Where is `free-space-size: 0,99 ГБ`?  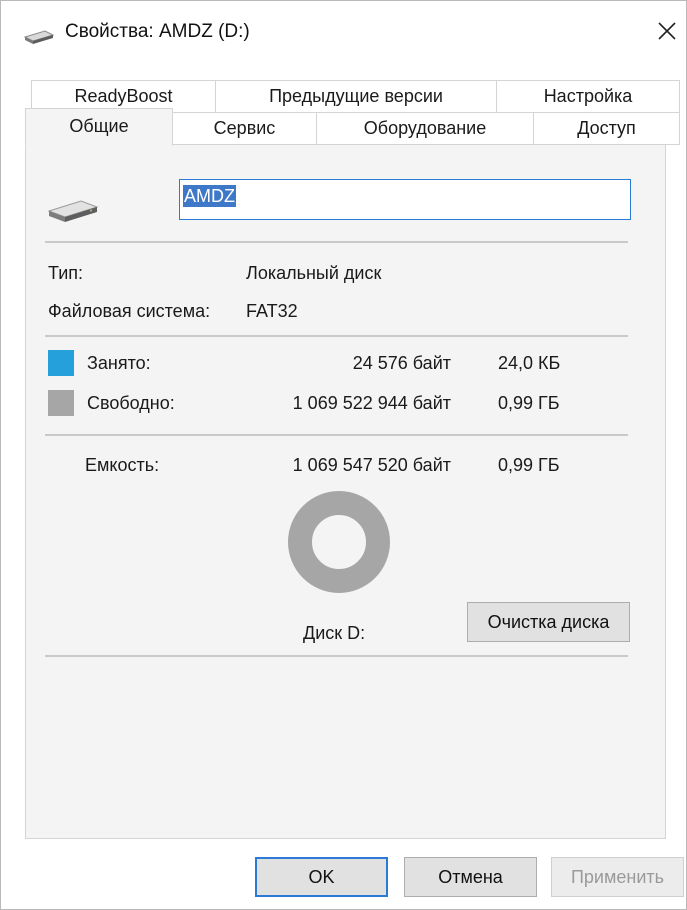
free-space-size: 0,99 ГБ is located at coordinates (529, 403).